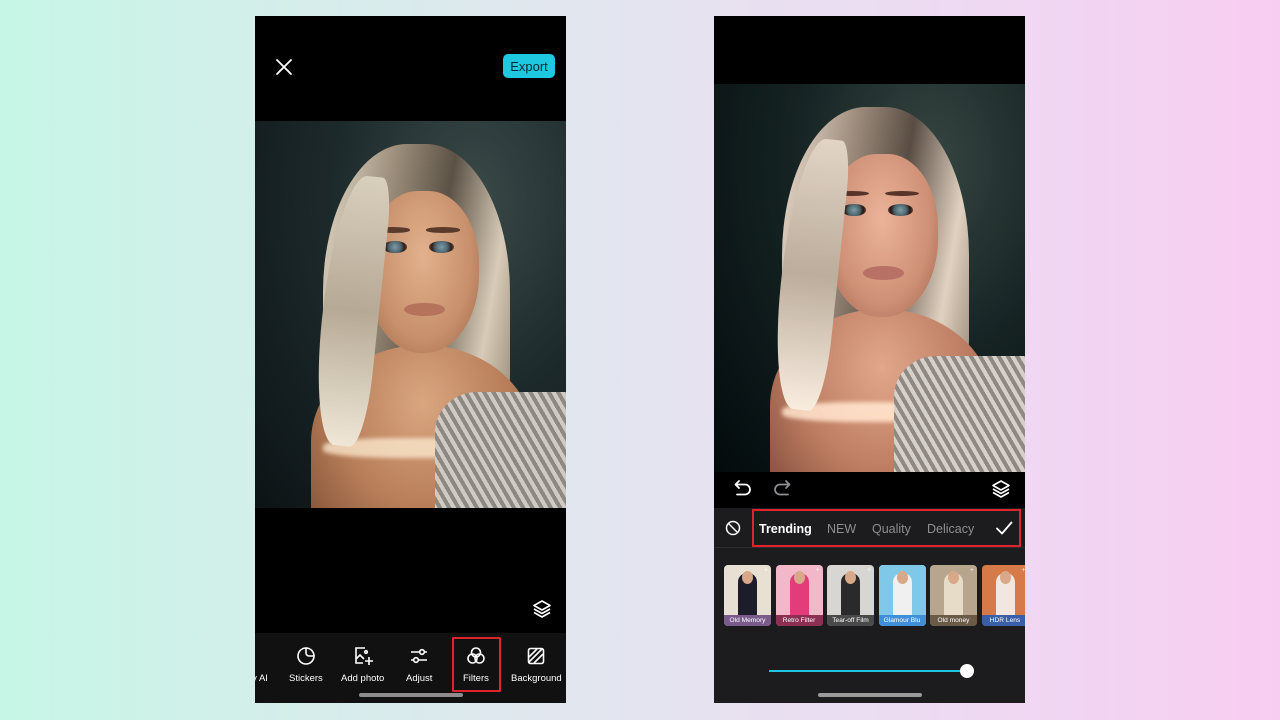 The width and height of the screenshot is (1280, 720). Describe the element at coordinates (799, 620) in the screenshot. I see `filter-label: Retro Filter` at that location.